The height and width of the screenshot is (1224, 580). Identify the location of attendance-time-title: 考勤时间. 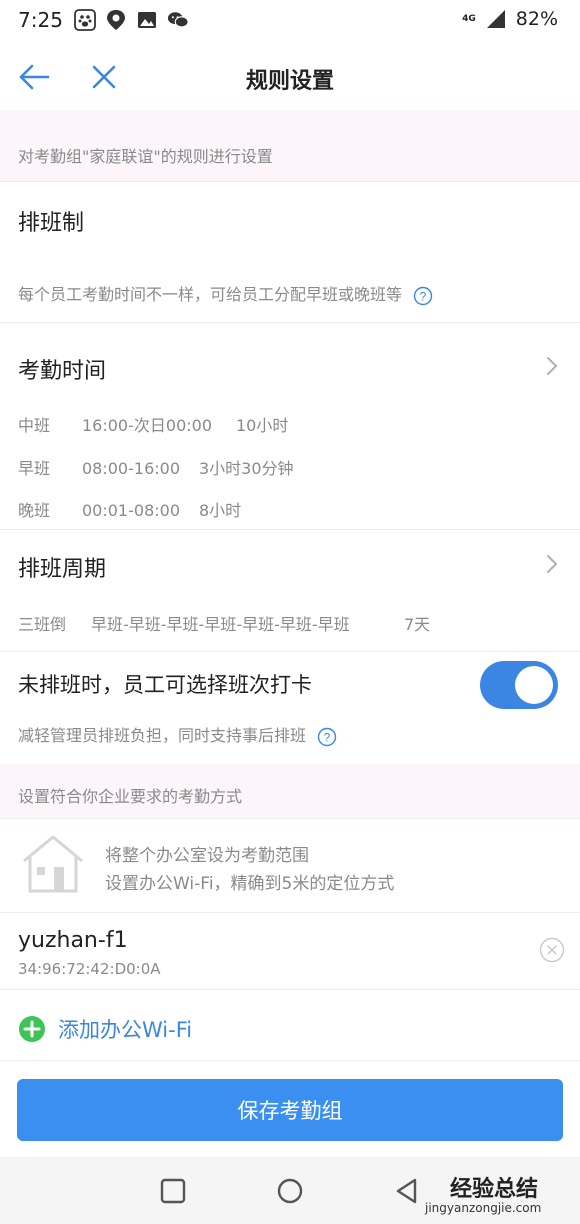
(62, 371).